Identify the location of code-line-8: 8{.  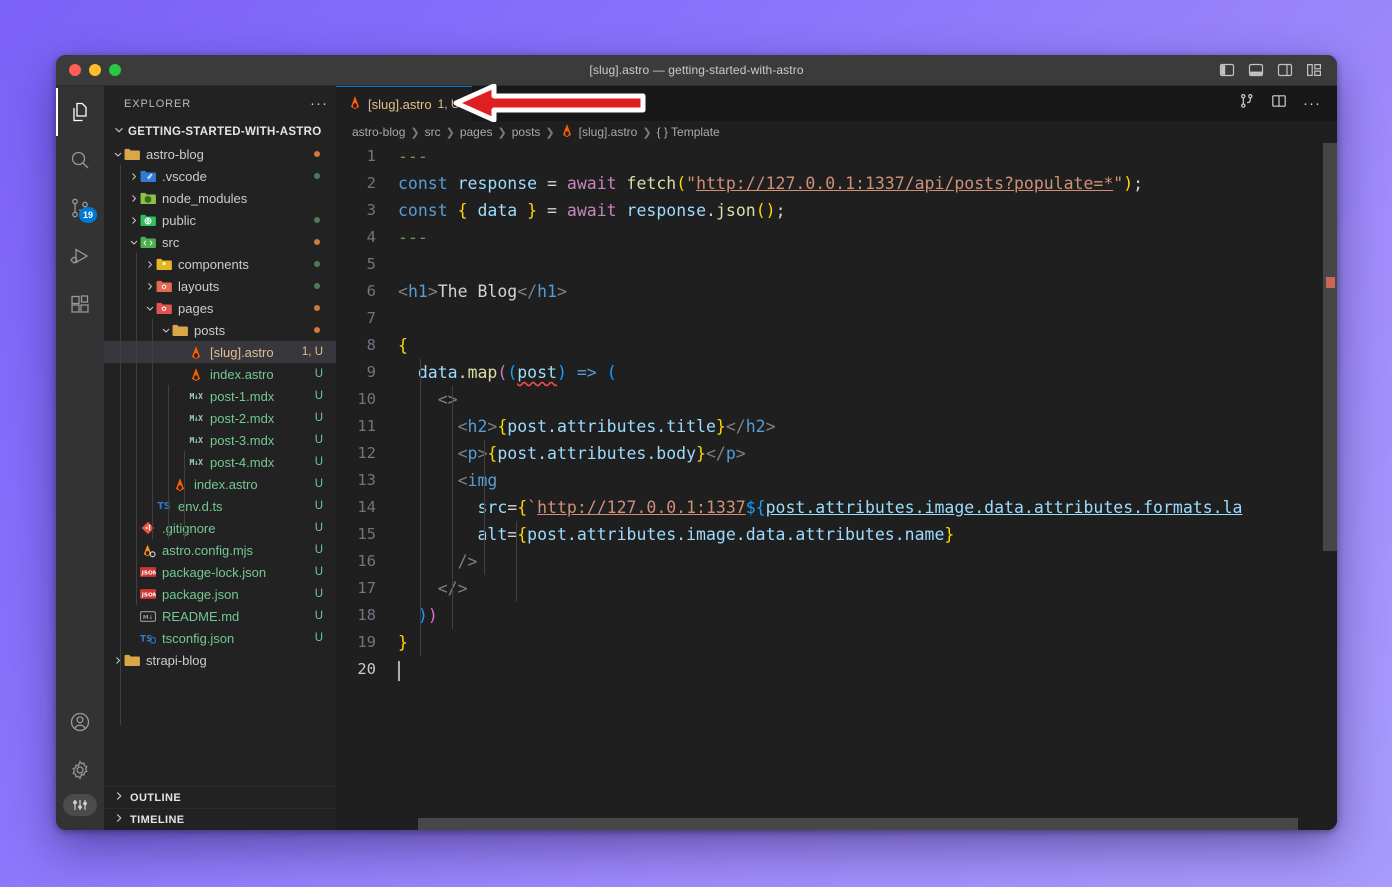
(836, 345).